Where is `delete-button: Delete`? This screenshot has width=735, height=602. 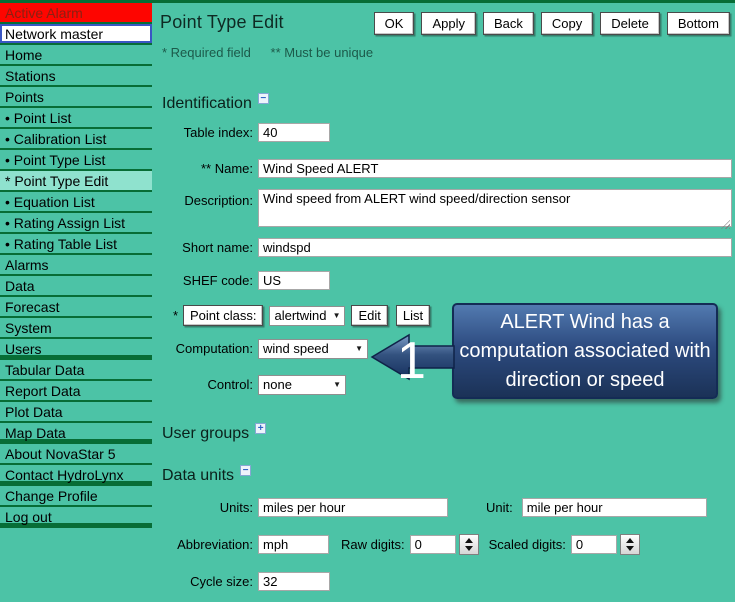 delete-button: Delete is located at coordinates (630, 23).